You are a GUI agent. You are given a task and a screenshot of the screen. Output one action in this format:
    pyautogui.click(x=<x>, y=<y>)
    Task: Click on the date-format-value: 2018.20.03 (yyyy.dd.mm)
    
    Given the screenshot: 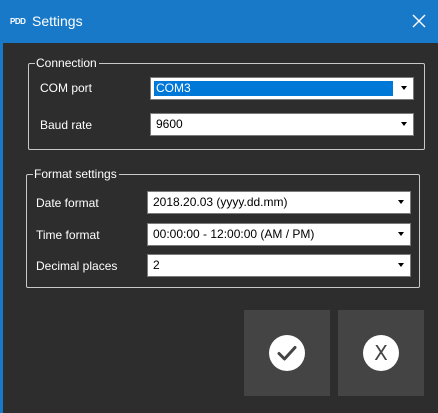 What is the action you would take?
    pyautogui.click(x=220, y=202)
    